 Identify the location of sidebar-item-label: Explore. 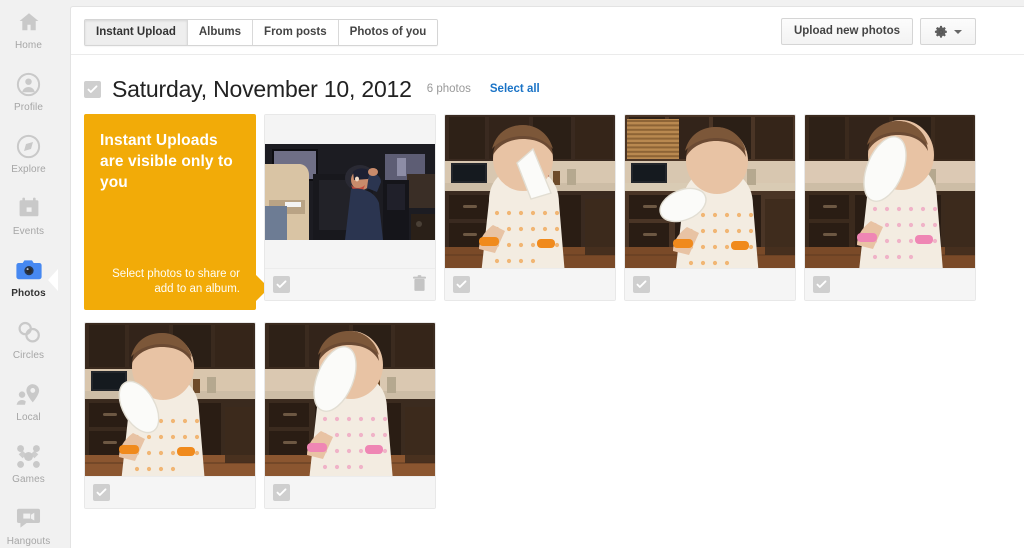
(28, 169).